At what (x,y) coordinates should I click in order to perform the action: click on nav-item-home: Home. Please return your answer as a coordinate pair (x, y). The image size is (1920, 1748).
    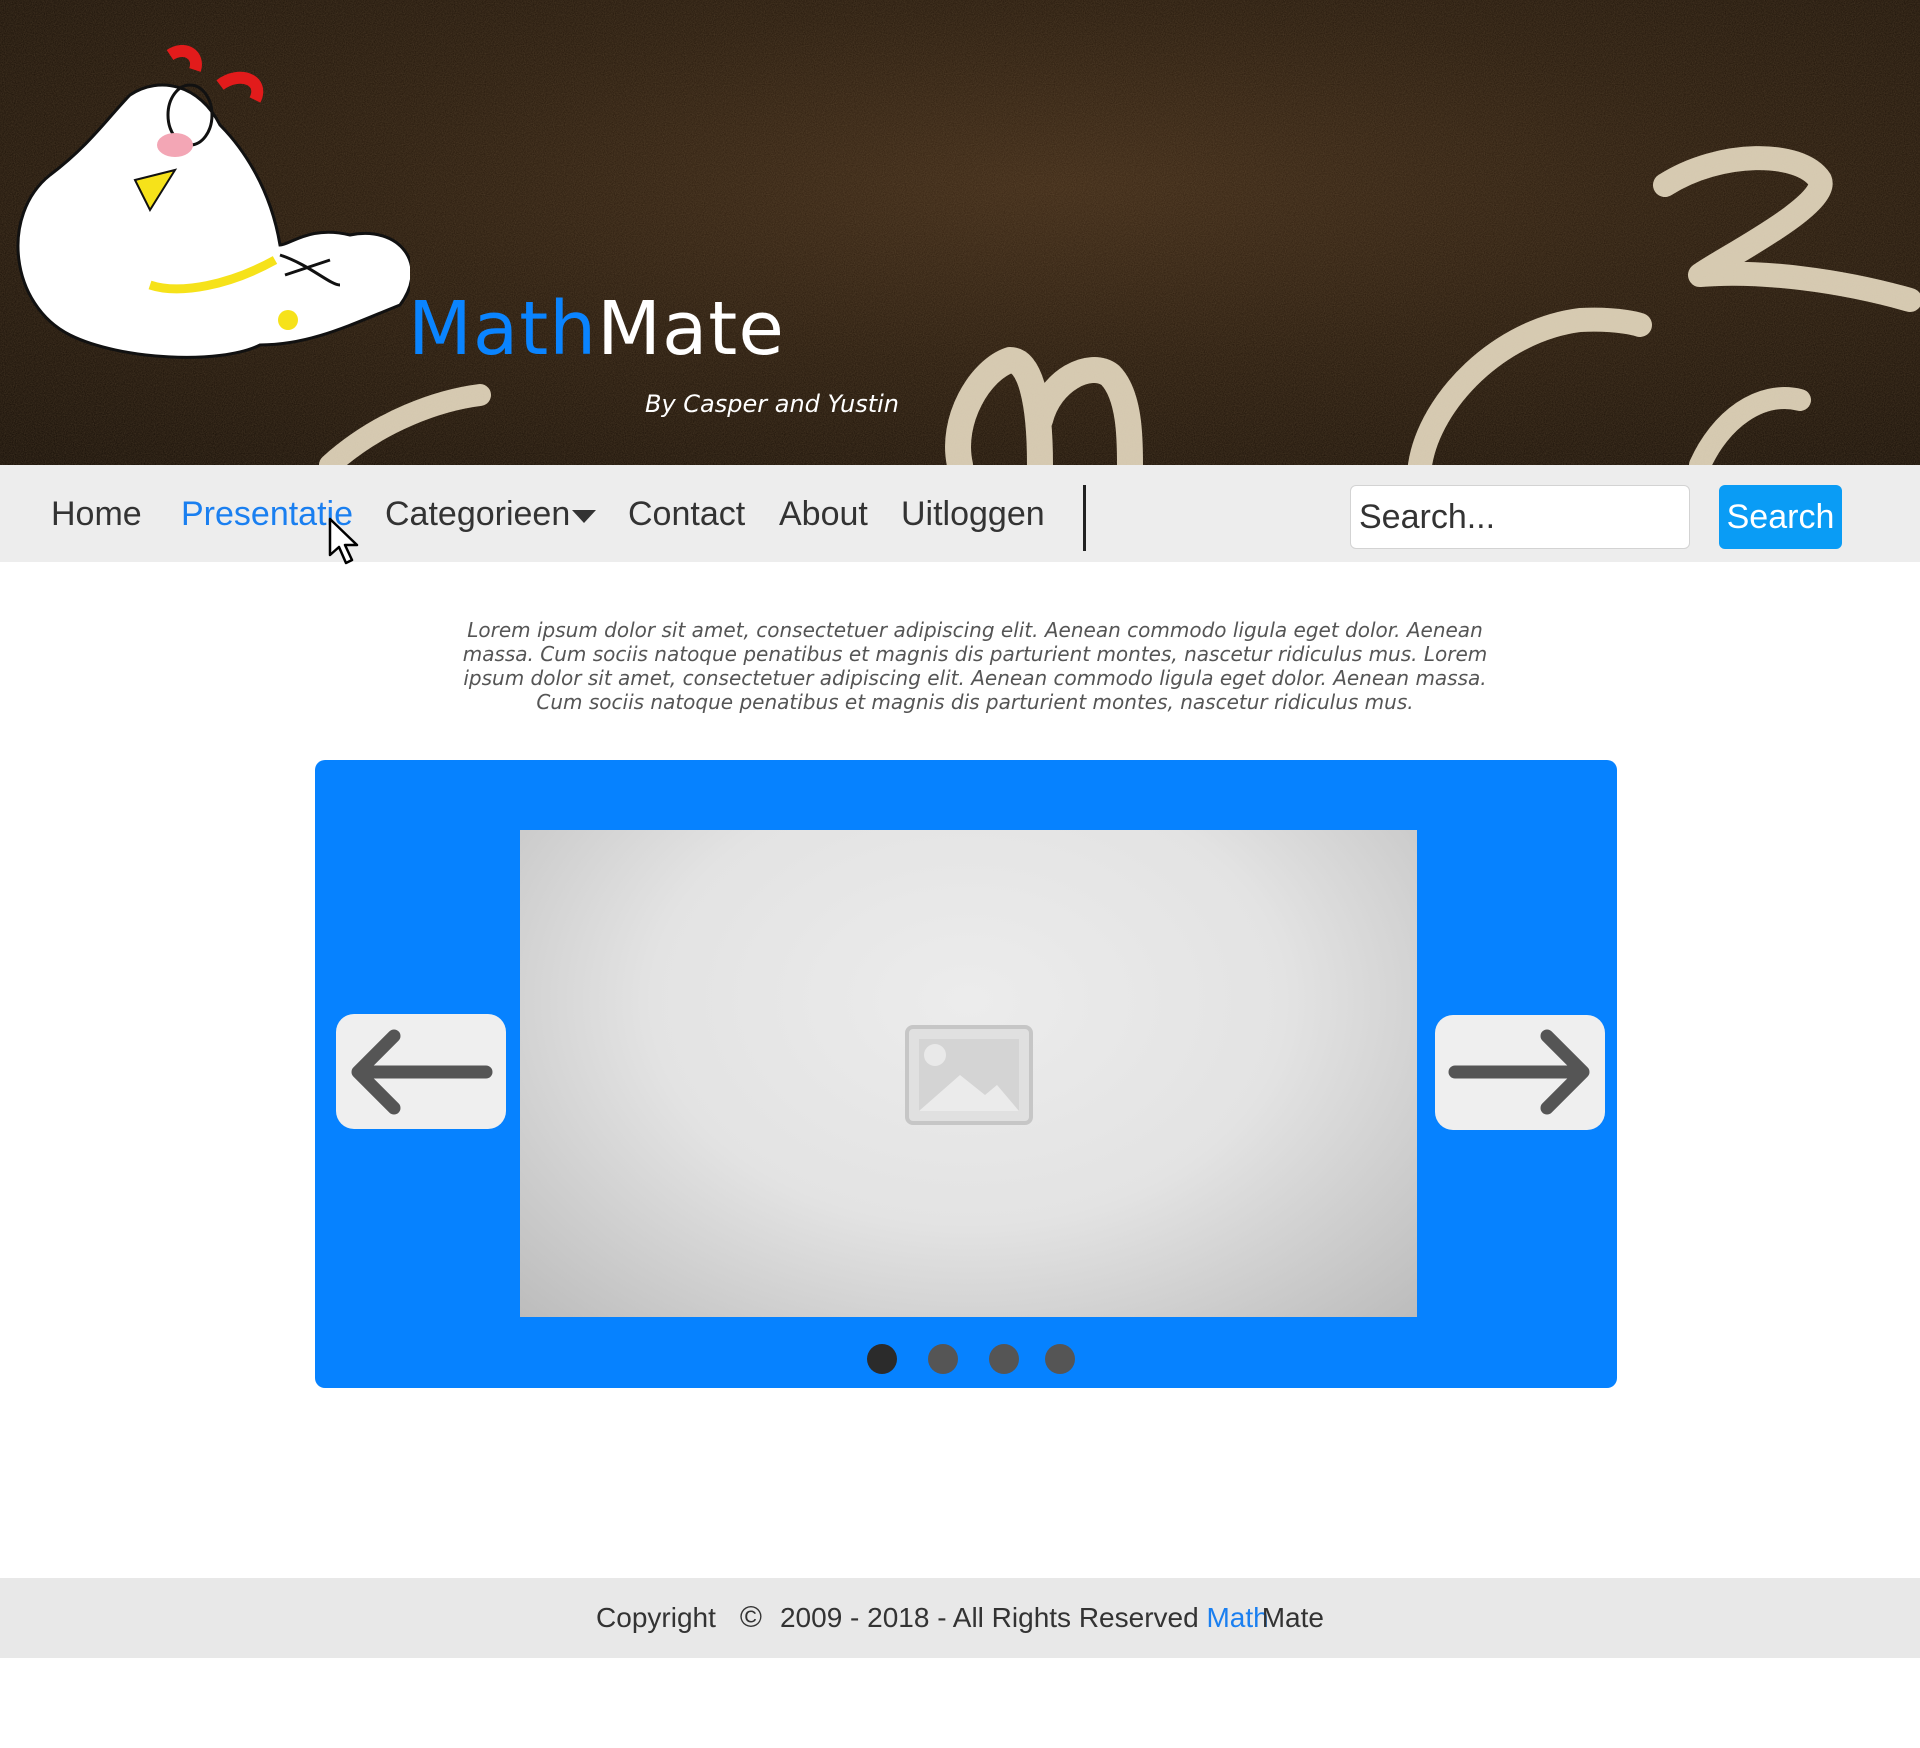
    Looking at the image, I should click on (96, 514).